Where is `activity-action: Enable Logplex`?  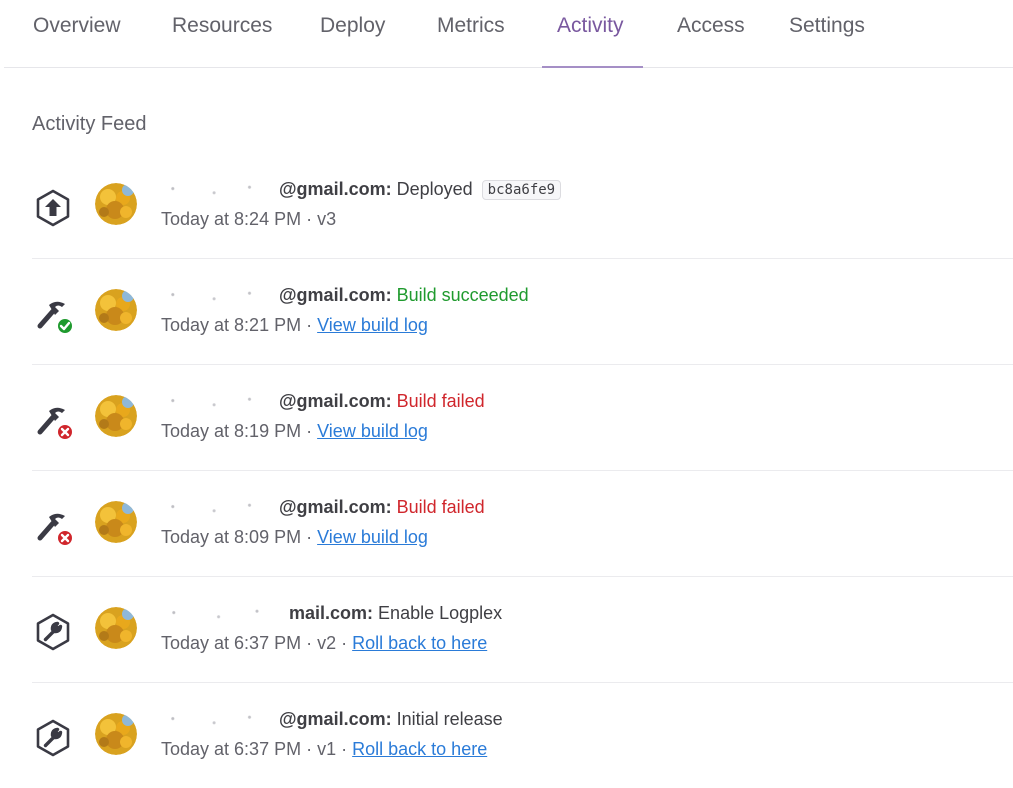
activity-action: Enable Logplex is located at coordinates (440, 613).